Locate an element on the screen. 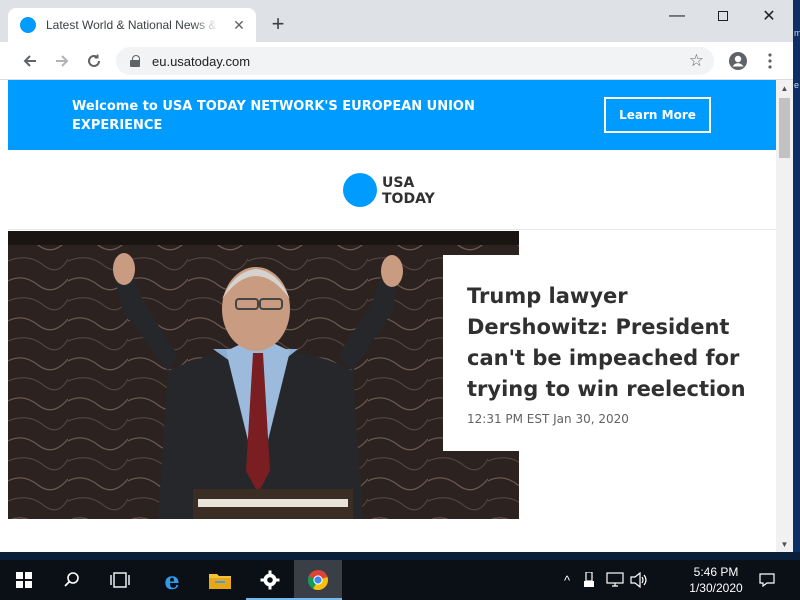 Image resolution: width=800 pixels, height=600 pixels. search-icon is located at coordinates (72, 580).